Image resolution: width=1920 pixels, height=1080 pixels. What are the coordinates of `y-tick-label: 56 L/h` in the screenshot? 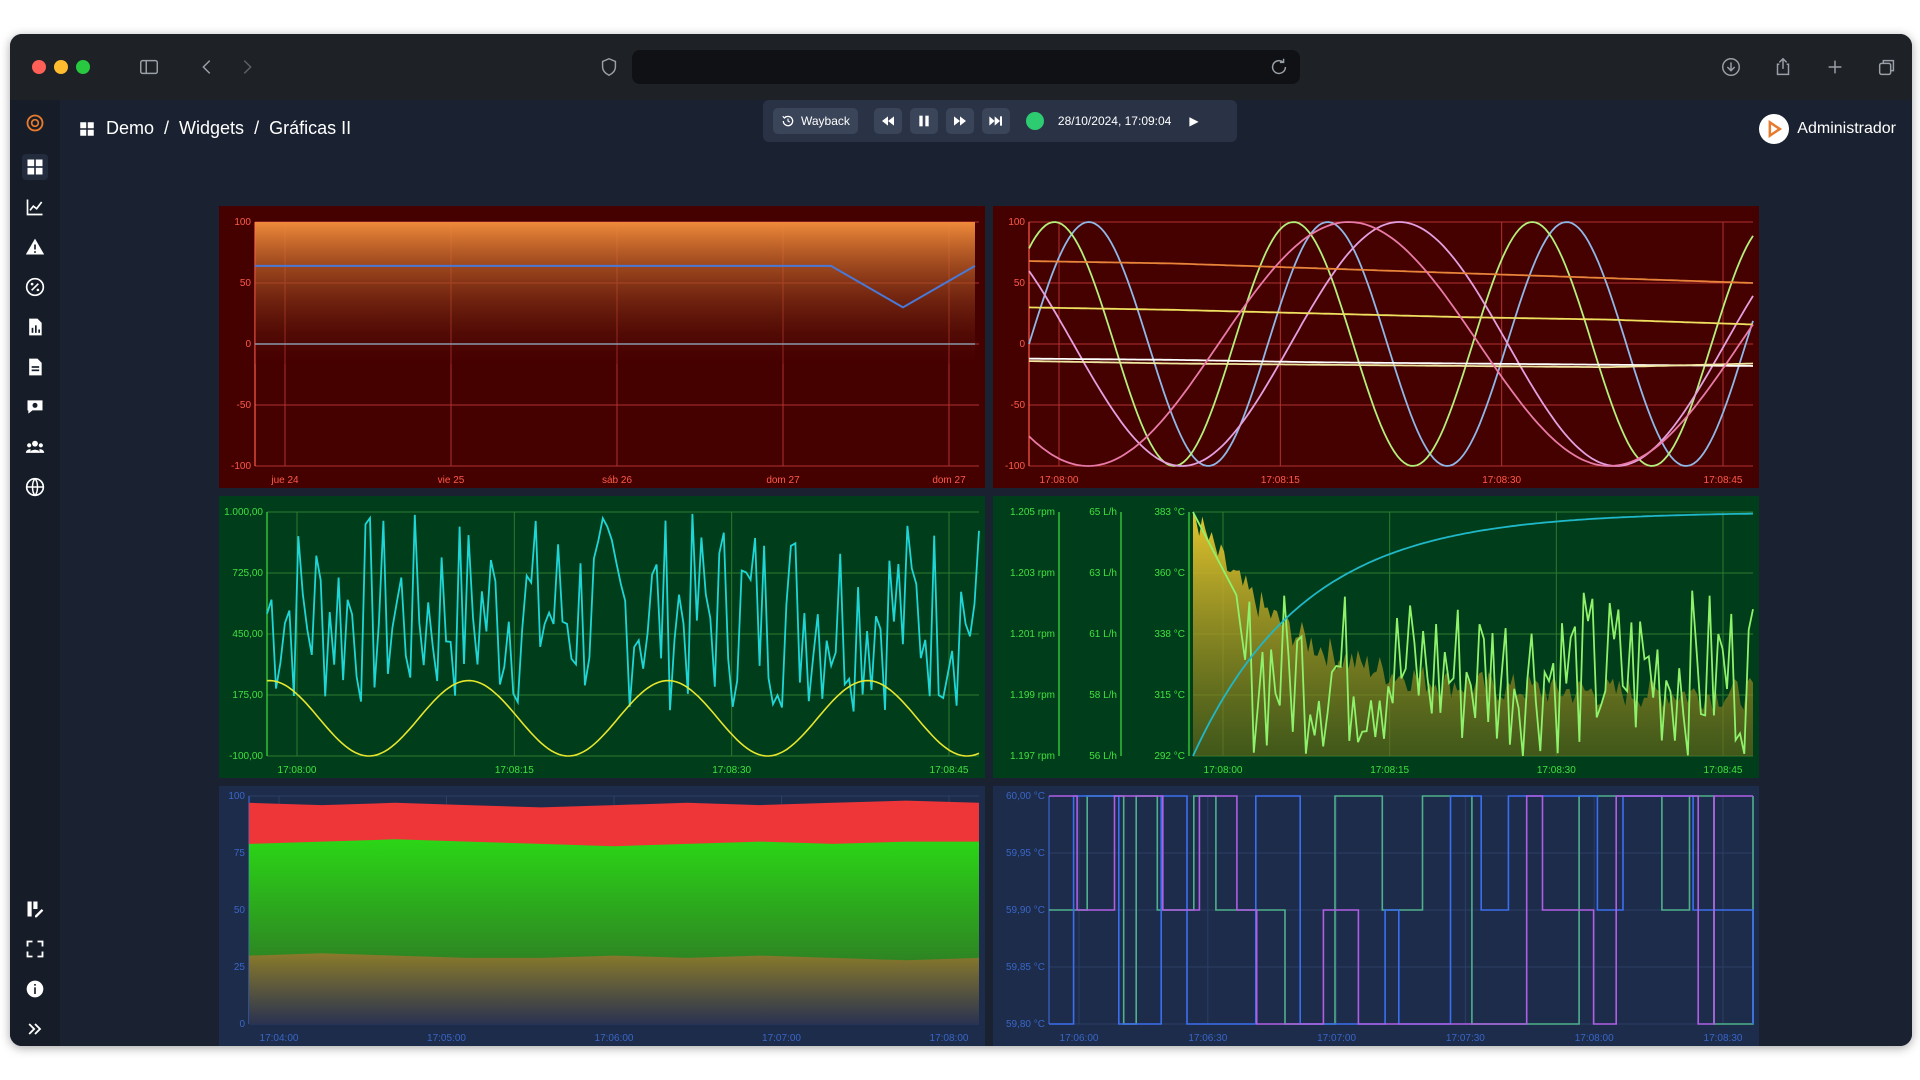 It's located at (1103, 756).